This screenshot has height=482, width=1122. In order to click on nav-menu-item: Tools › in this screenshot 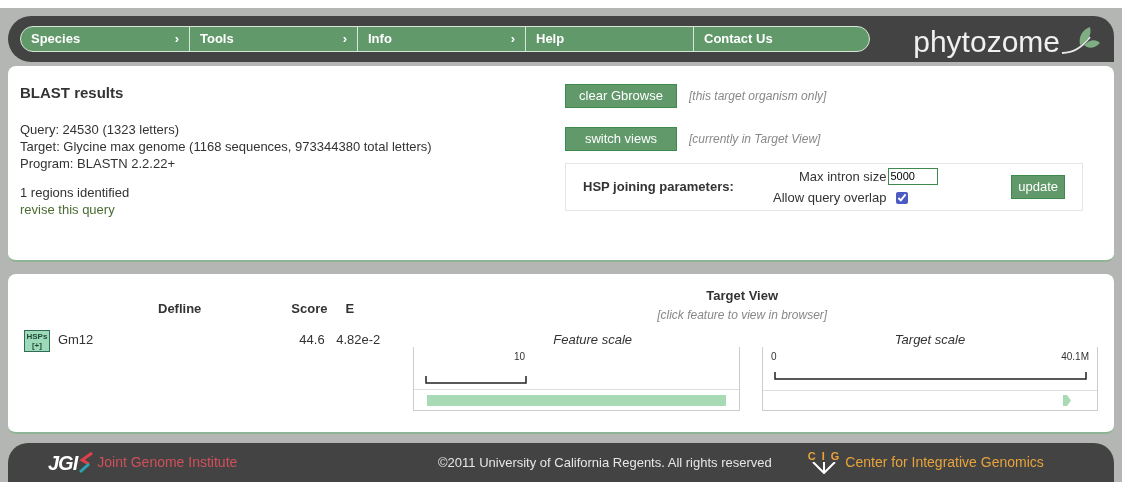, I will do `click(273, 39)`.